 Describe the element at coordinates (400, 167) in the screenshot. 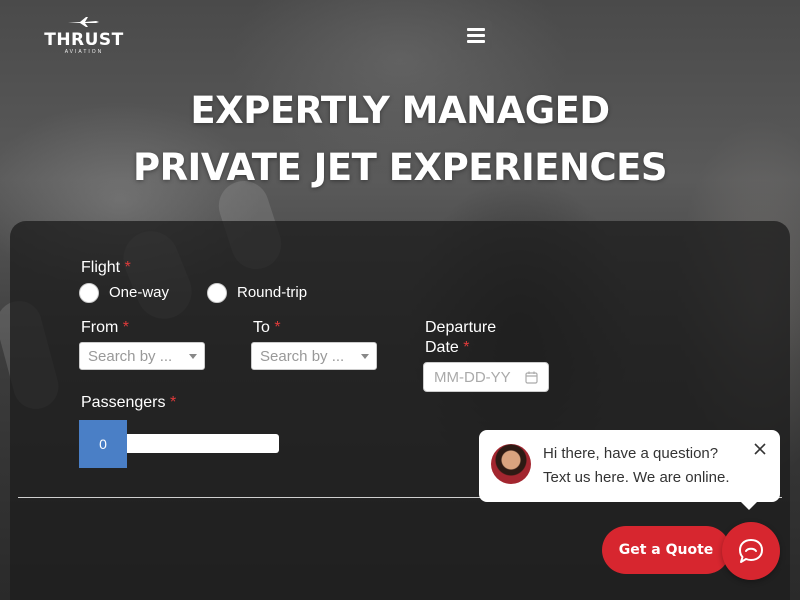

I see `hero-title-line-2: PRIVATE JET EXPERIENCES` at that location.